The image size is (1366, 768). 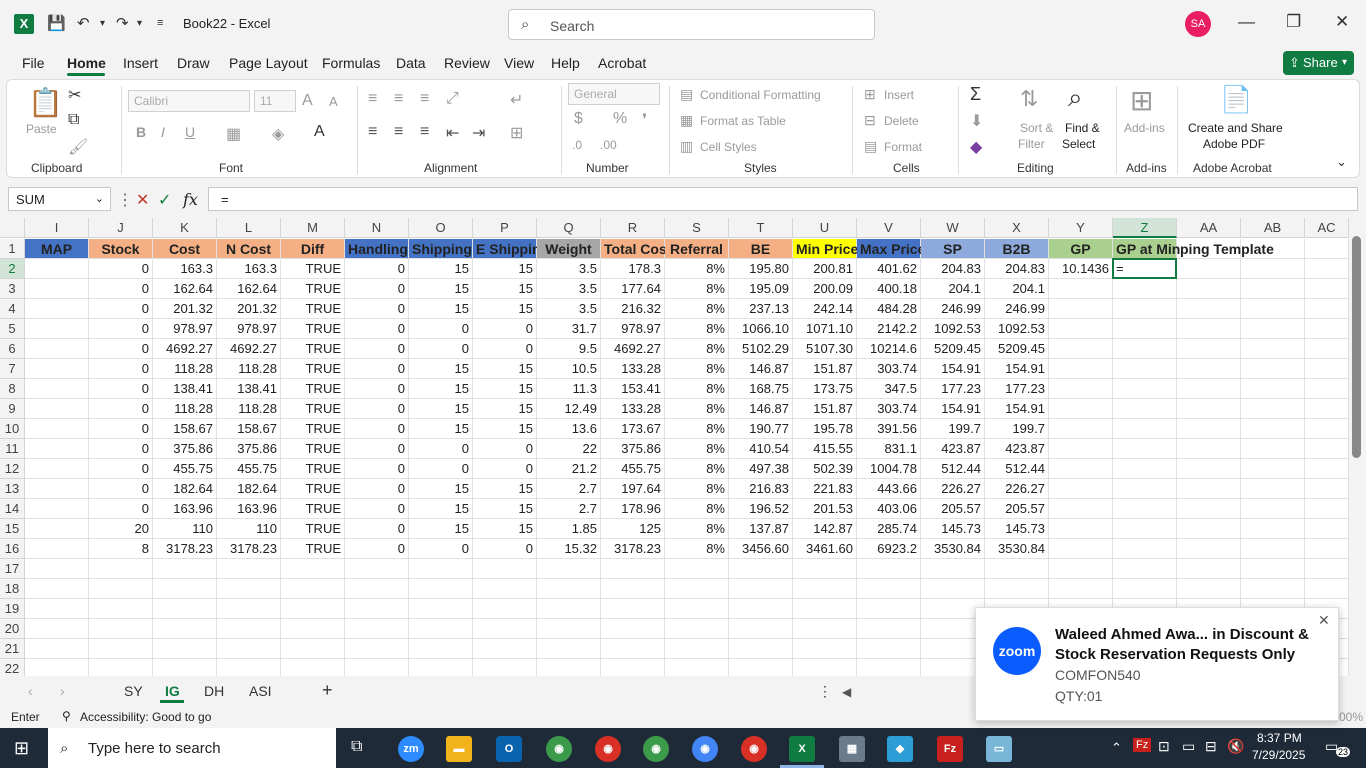 What do you see at coordinates (950, 749) in the screenshot?
I see `filezilla-icon: Fz` at bounding box center [950, 749].